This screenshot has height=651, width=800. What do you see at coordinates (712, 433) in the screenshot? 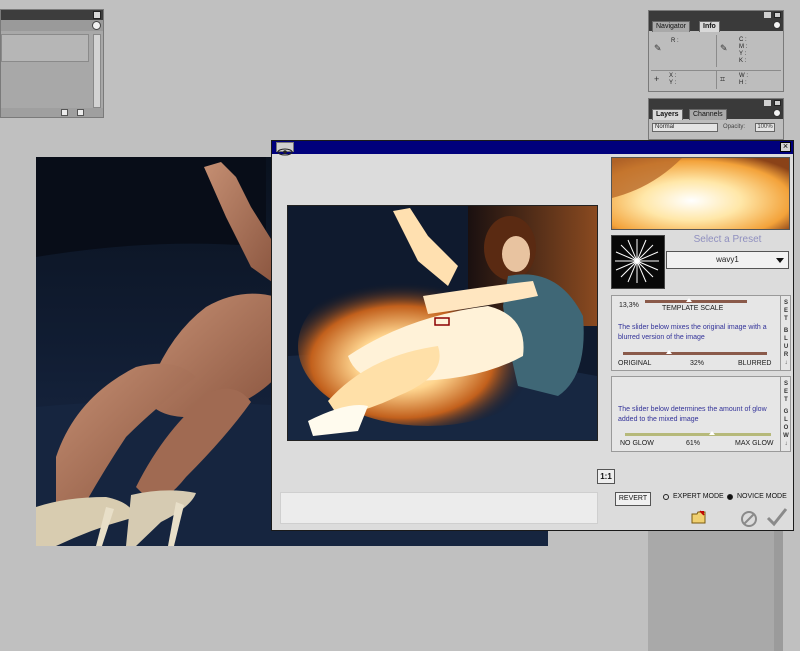
I see `glow-slider-thumb` at bounding box center [712, 433].